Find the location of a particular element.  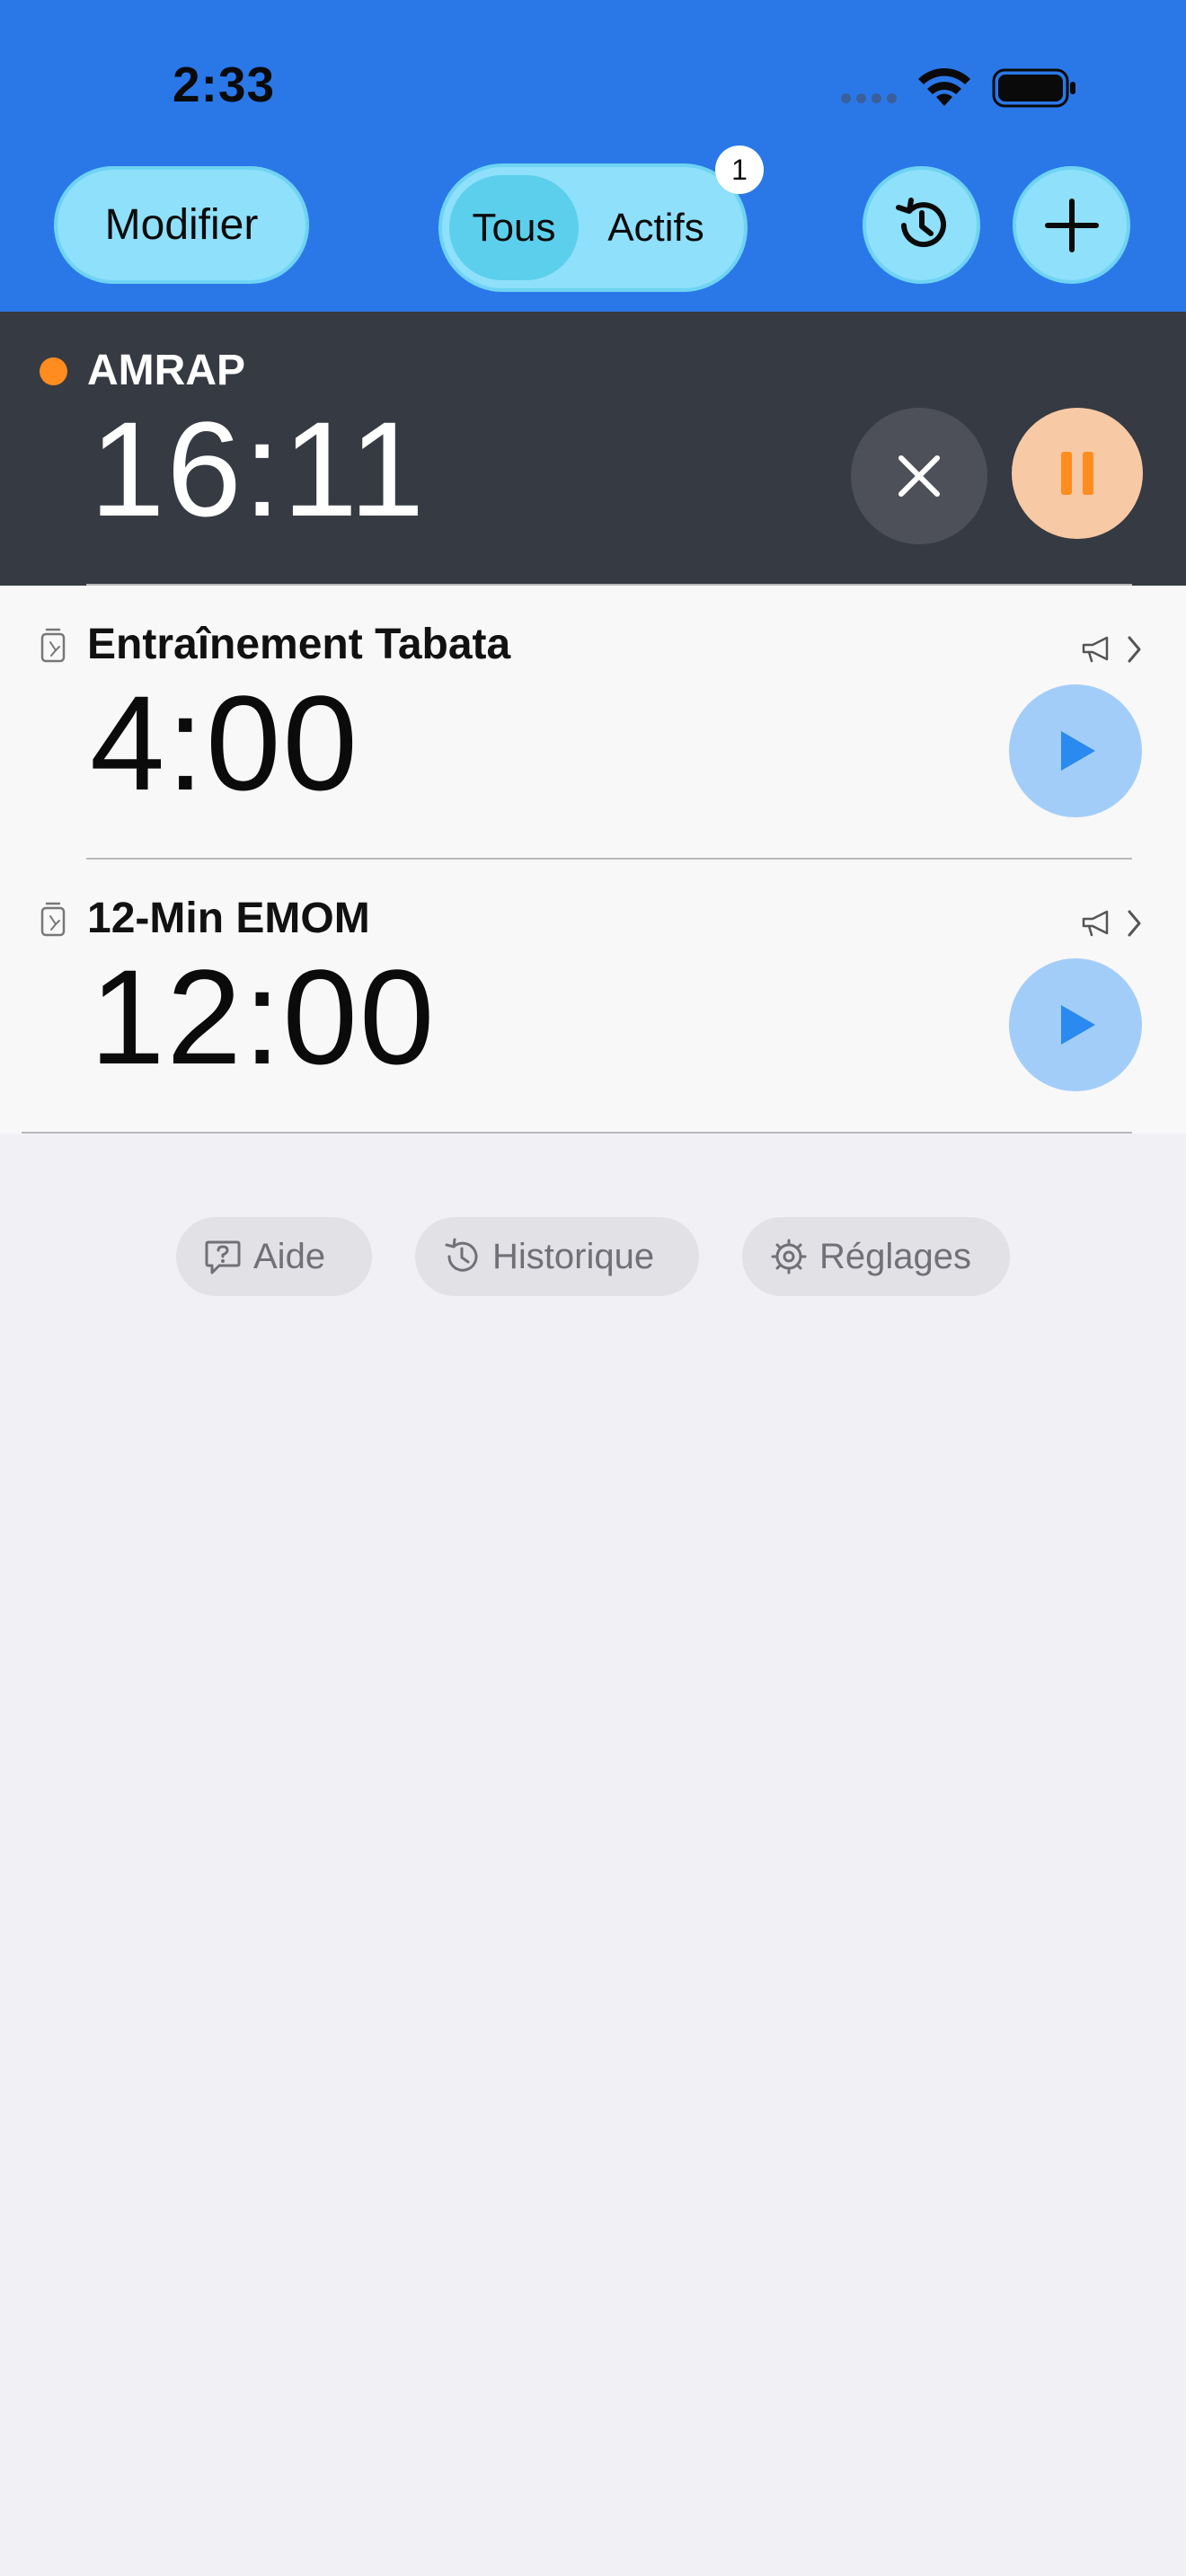

history-label: Historique is located at coordinates (573, 1256).